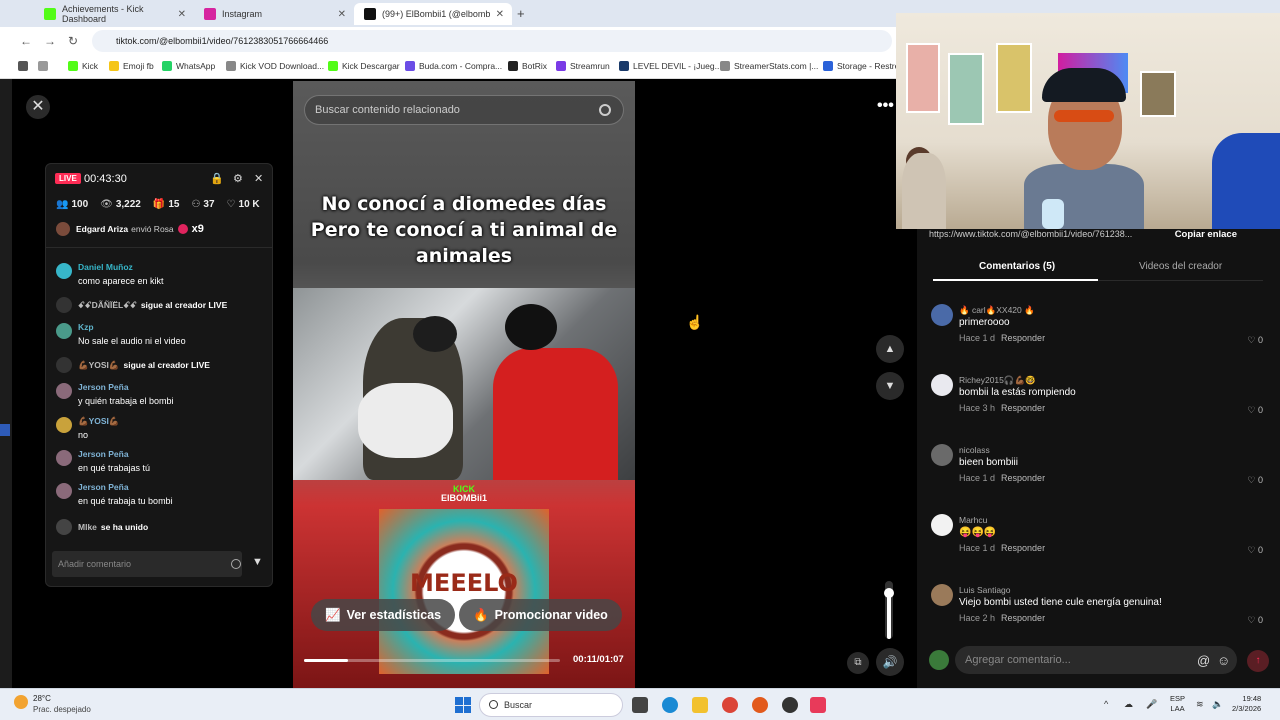 Image resolution: width=1280 pixels, height=720 pixels. Describe the element at coordinates (274, 14) in the screenshot. I see `tab-instagram: Instagram ✕` at that location.